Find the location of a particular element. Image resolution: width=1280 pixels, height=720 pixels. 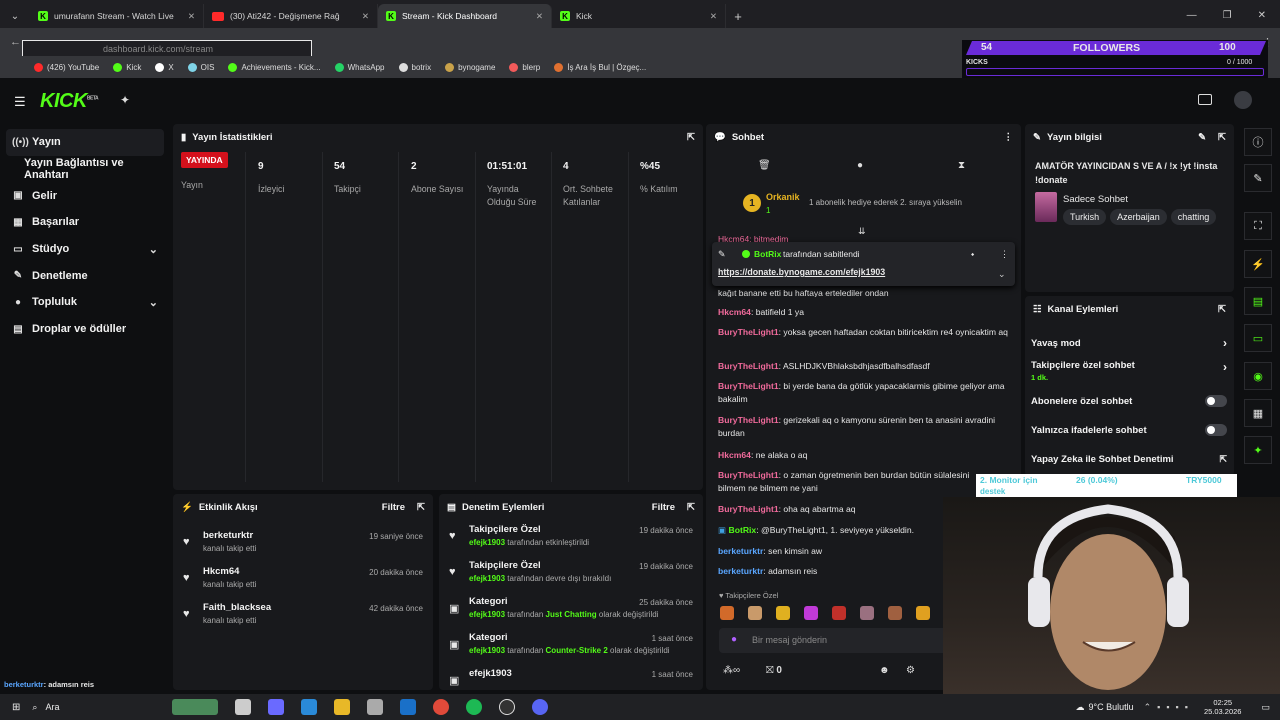

bookmark: Kick is located at coordinates (127, 67).